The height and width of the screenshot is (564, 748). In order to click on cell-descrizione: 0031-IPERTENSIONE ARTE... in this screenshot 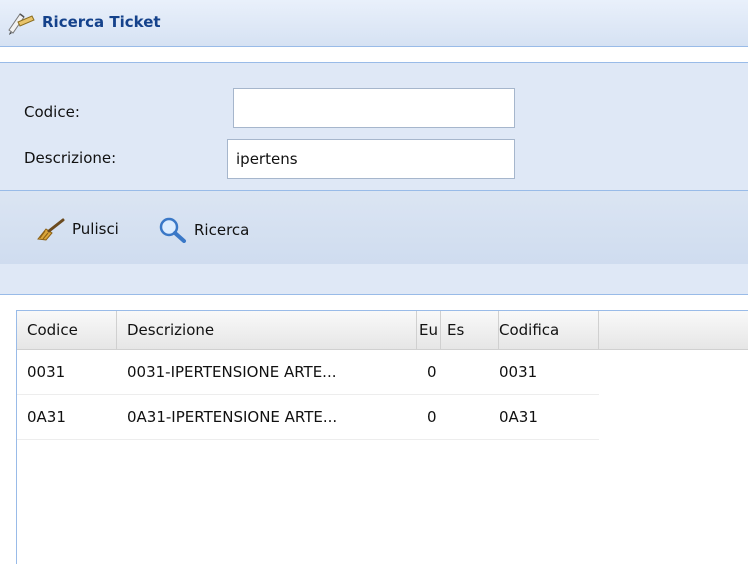, I will do `click(232, 372)`.